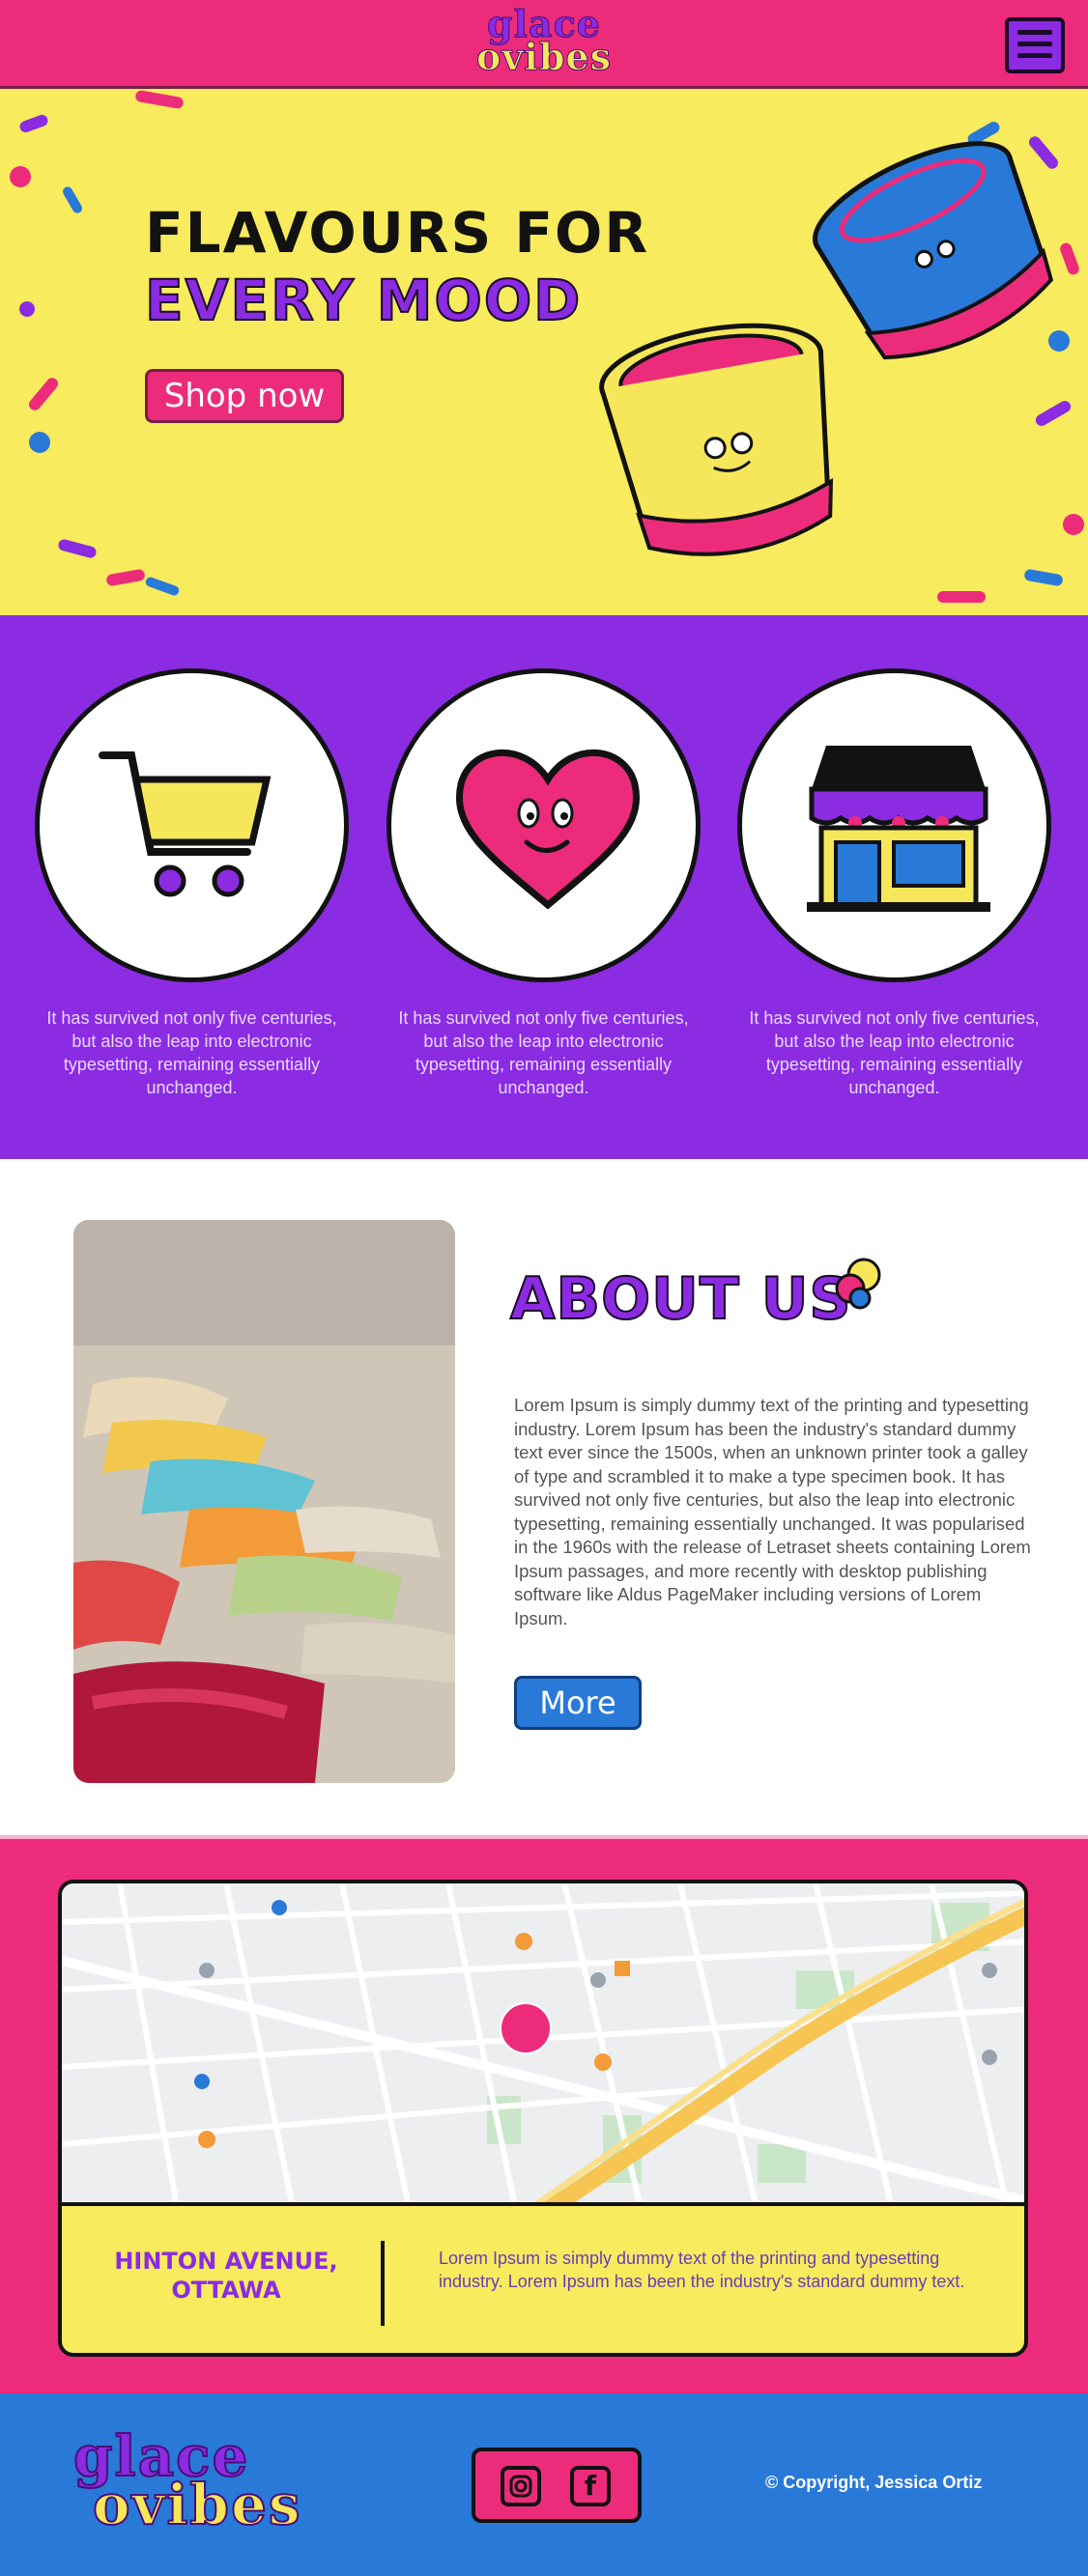 Image resolution: width=1088 pixels, height=2576 pixels. What do you see at coordinates (543, 2044) in the screenshot?
I see `location-map` at bounding box center [543, 2044].